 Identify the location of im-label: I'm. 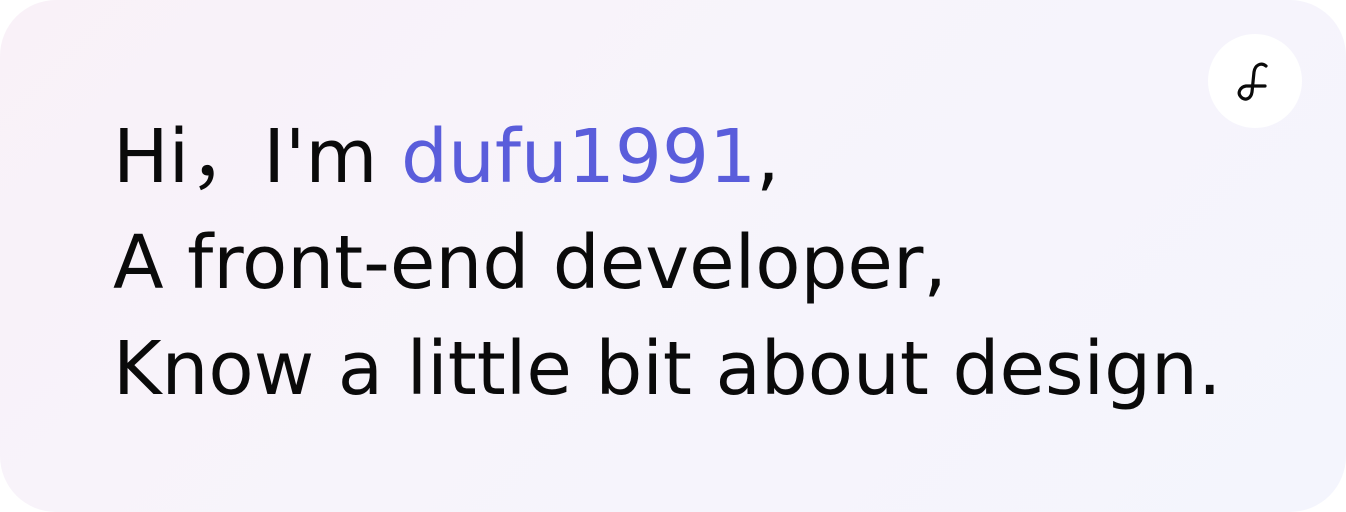
(332, 157).